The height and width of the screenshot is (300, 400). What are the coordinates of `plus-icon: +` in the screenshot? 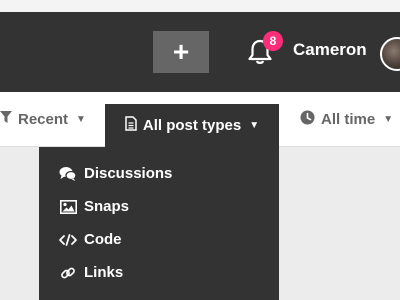 It's located at (181, 51).